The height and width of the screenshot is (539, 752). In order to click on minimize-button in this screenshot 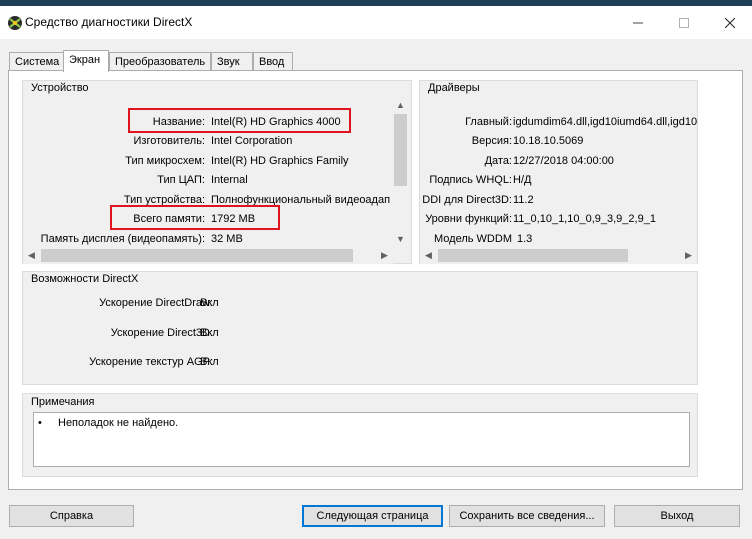, I will do `click(638, 22)`.